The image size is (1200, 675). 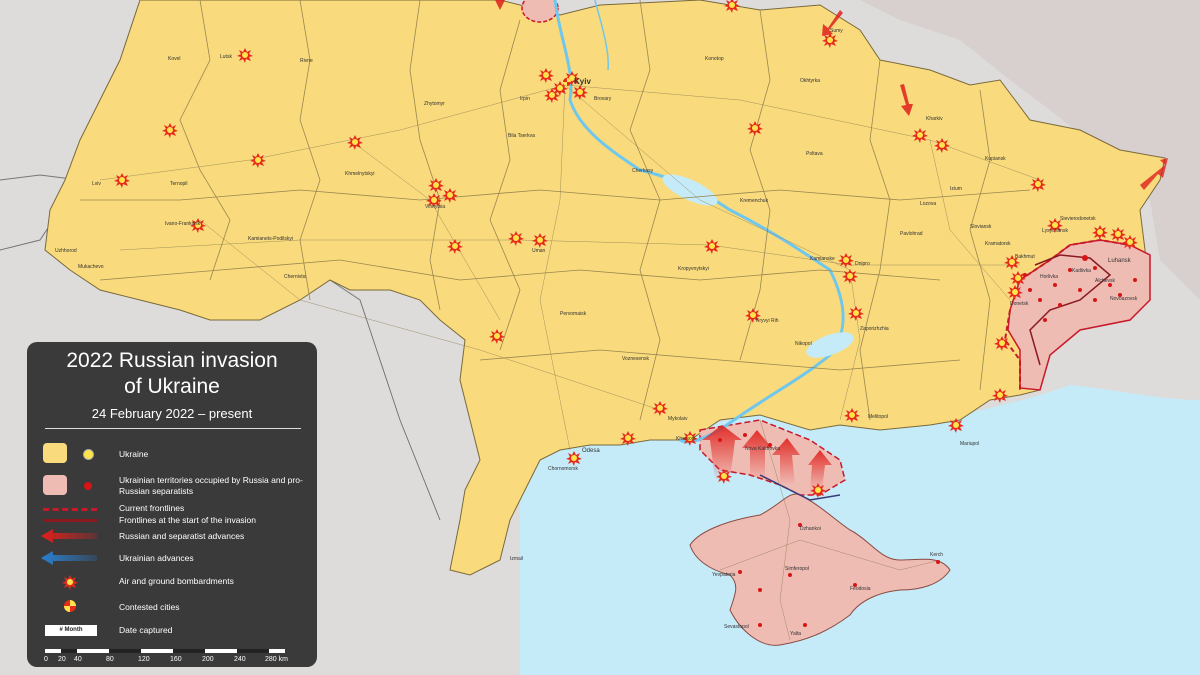 I want to click on legend-title: 2022 Russian invasion of Ukraine, so click(x=172, y=373).